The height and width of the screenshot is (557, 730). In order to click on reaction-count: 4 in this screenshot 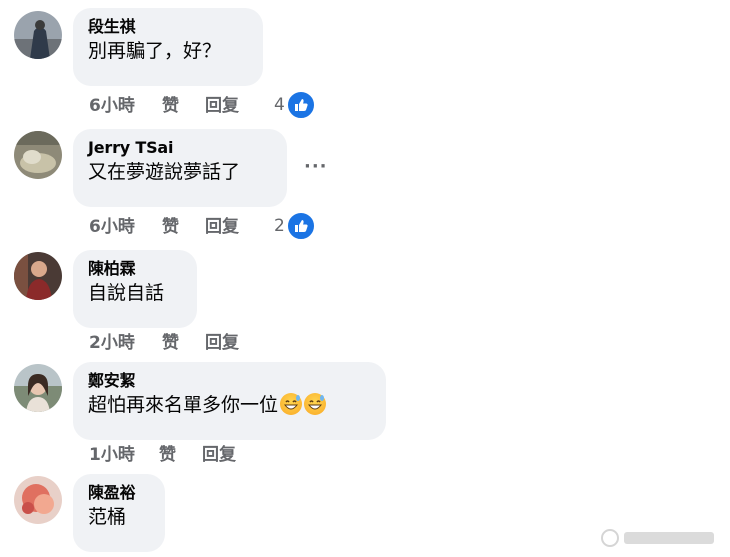, I will do `click(279, 105)`.